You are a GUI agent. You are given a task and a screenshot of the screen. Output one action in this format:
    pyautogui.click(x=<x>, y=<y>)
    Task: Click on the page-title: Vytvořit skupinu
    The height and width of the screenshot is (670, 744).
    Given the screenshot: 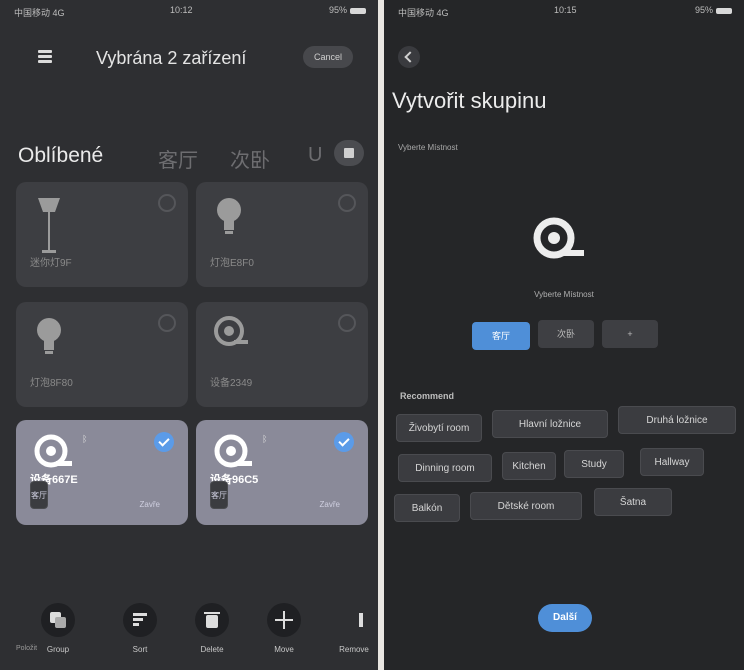 What is the action you would take?
    pyautogui.click(x=469, y=100)
    